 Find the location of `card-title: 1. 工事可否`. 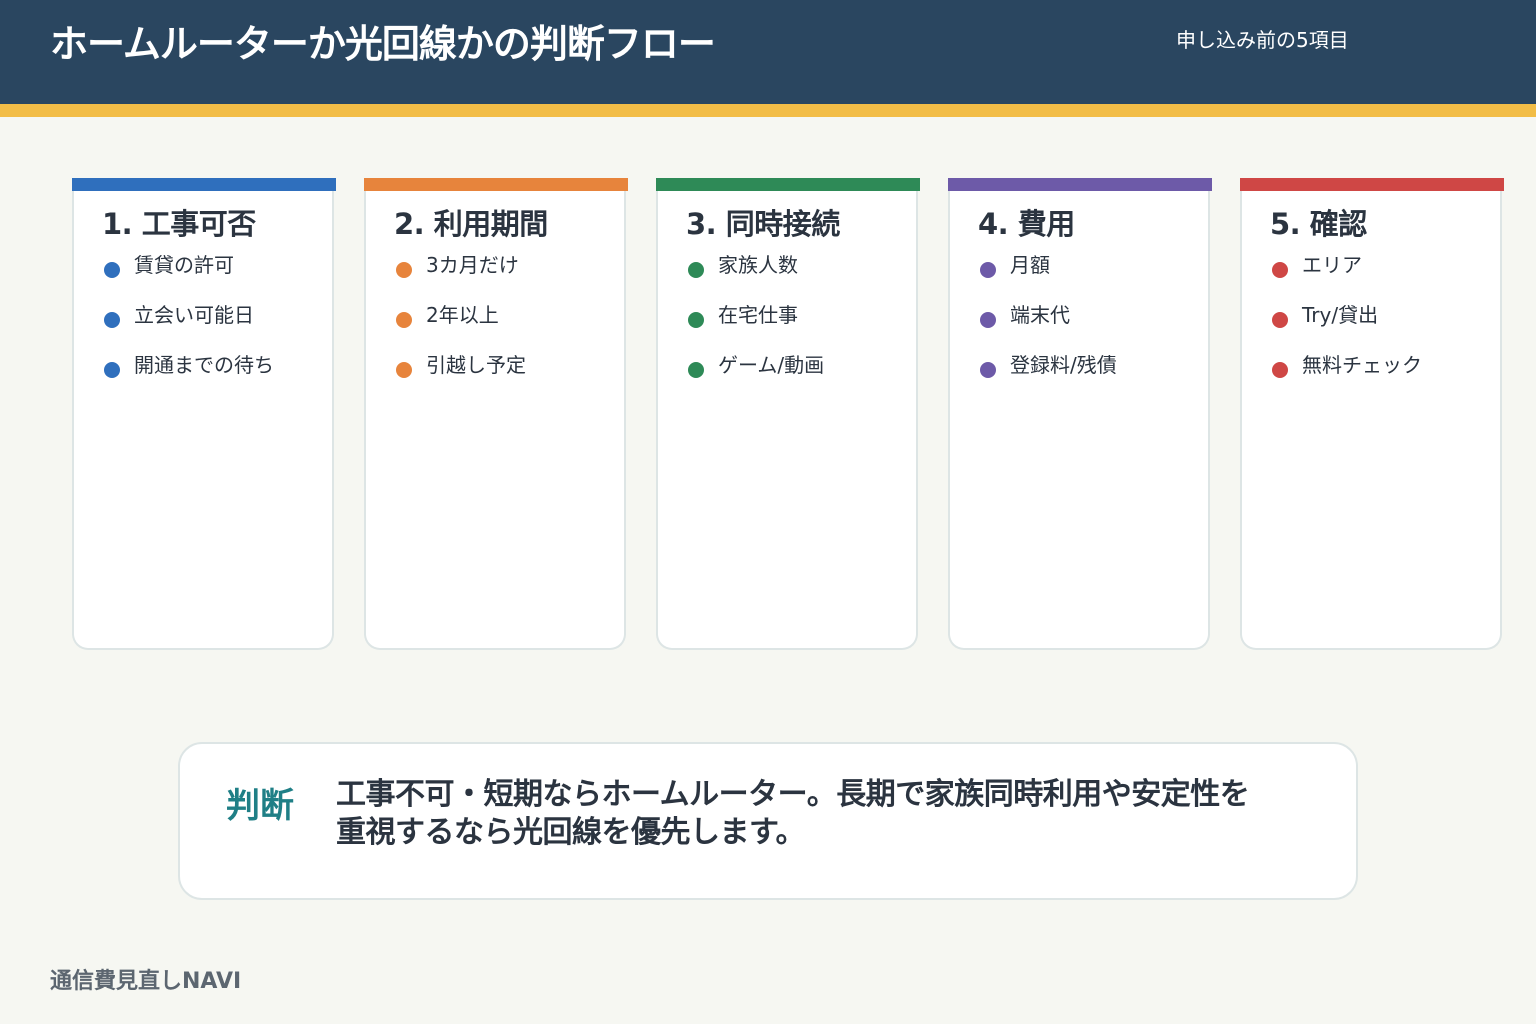

card-title: 1. 工事可否 is located at coordinates (179, 224).